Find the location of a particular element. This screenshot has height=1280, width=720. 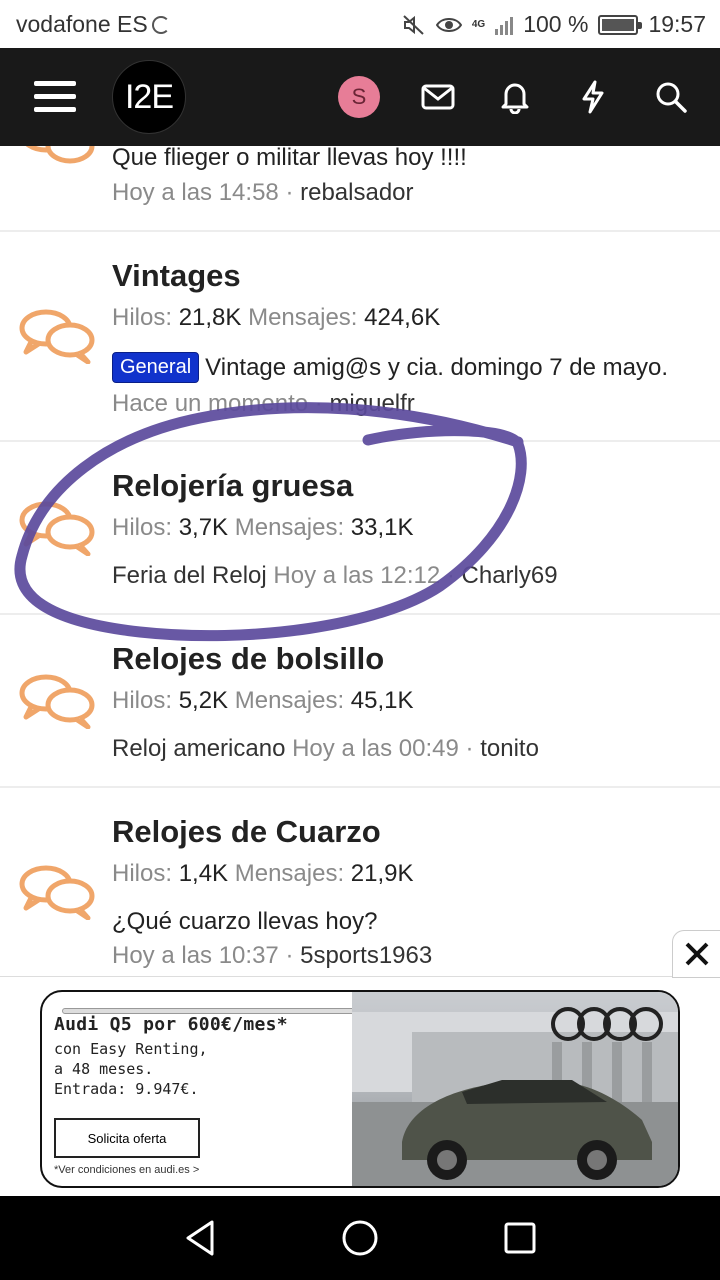

latest-user: 5sports1963 is located at coordinates (366, 955).